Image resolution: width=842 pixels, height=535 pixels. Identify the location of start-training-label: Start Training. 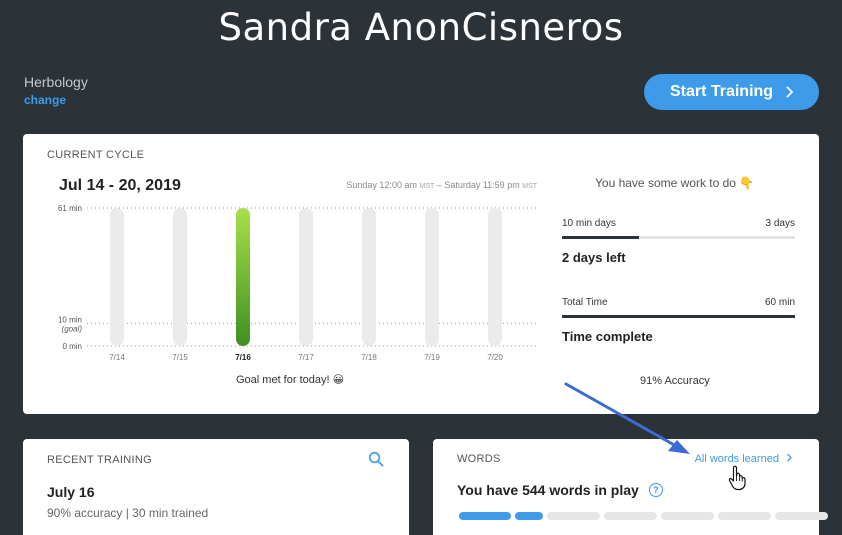
(721, 91).